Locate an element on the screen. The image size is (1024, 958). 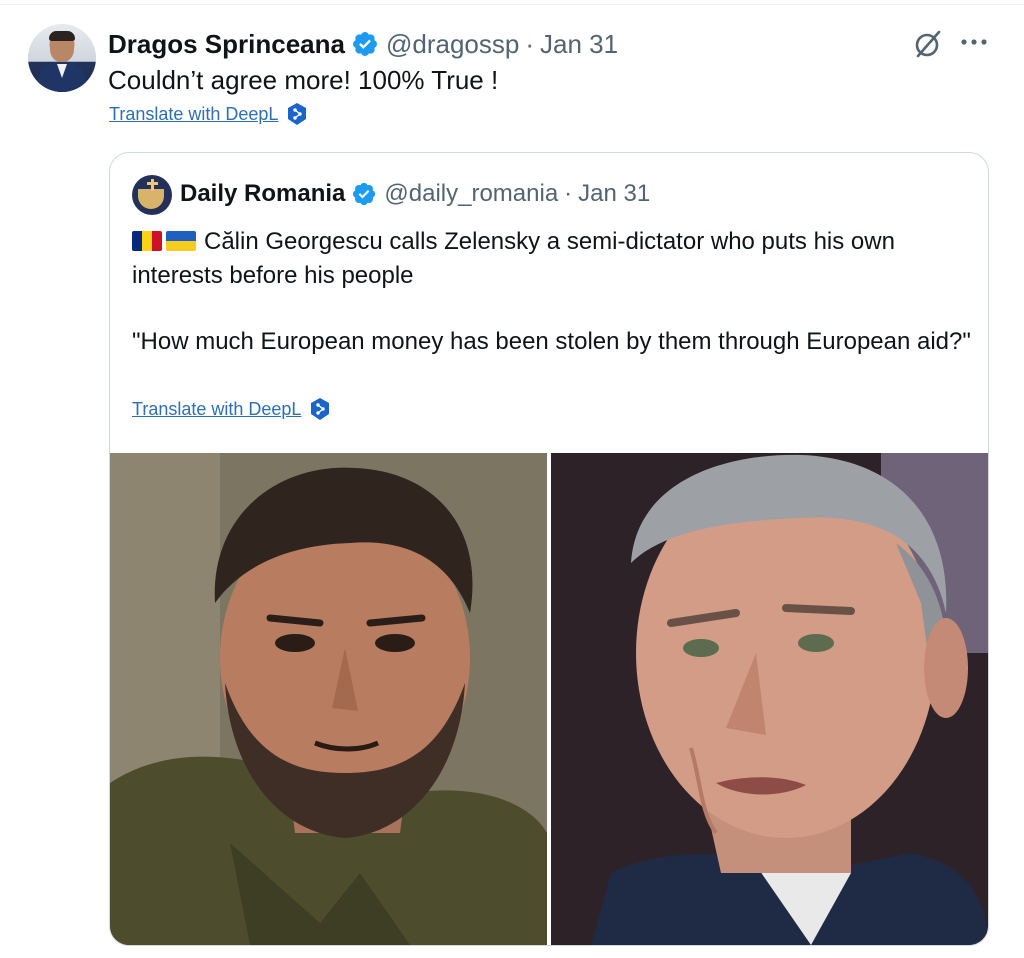
ukraine-flag-icon is located at coordinates (181, 241).